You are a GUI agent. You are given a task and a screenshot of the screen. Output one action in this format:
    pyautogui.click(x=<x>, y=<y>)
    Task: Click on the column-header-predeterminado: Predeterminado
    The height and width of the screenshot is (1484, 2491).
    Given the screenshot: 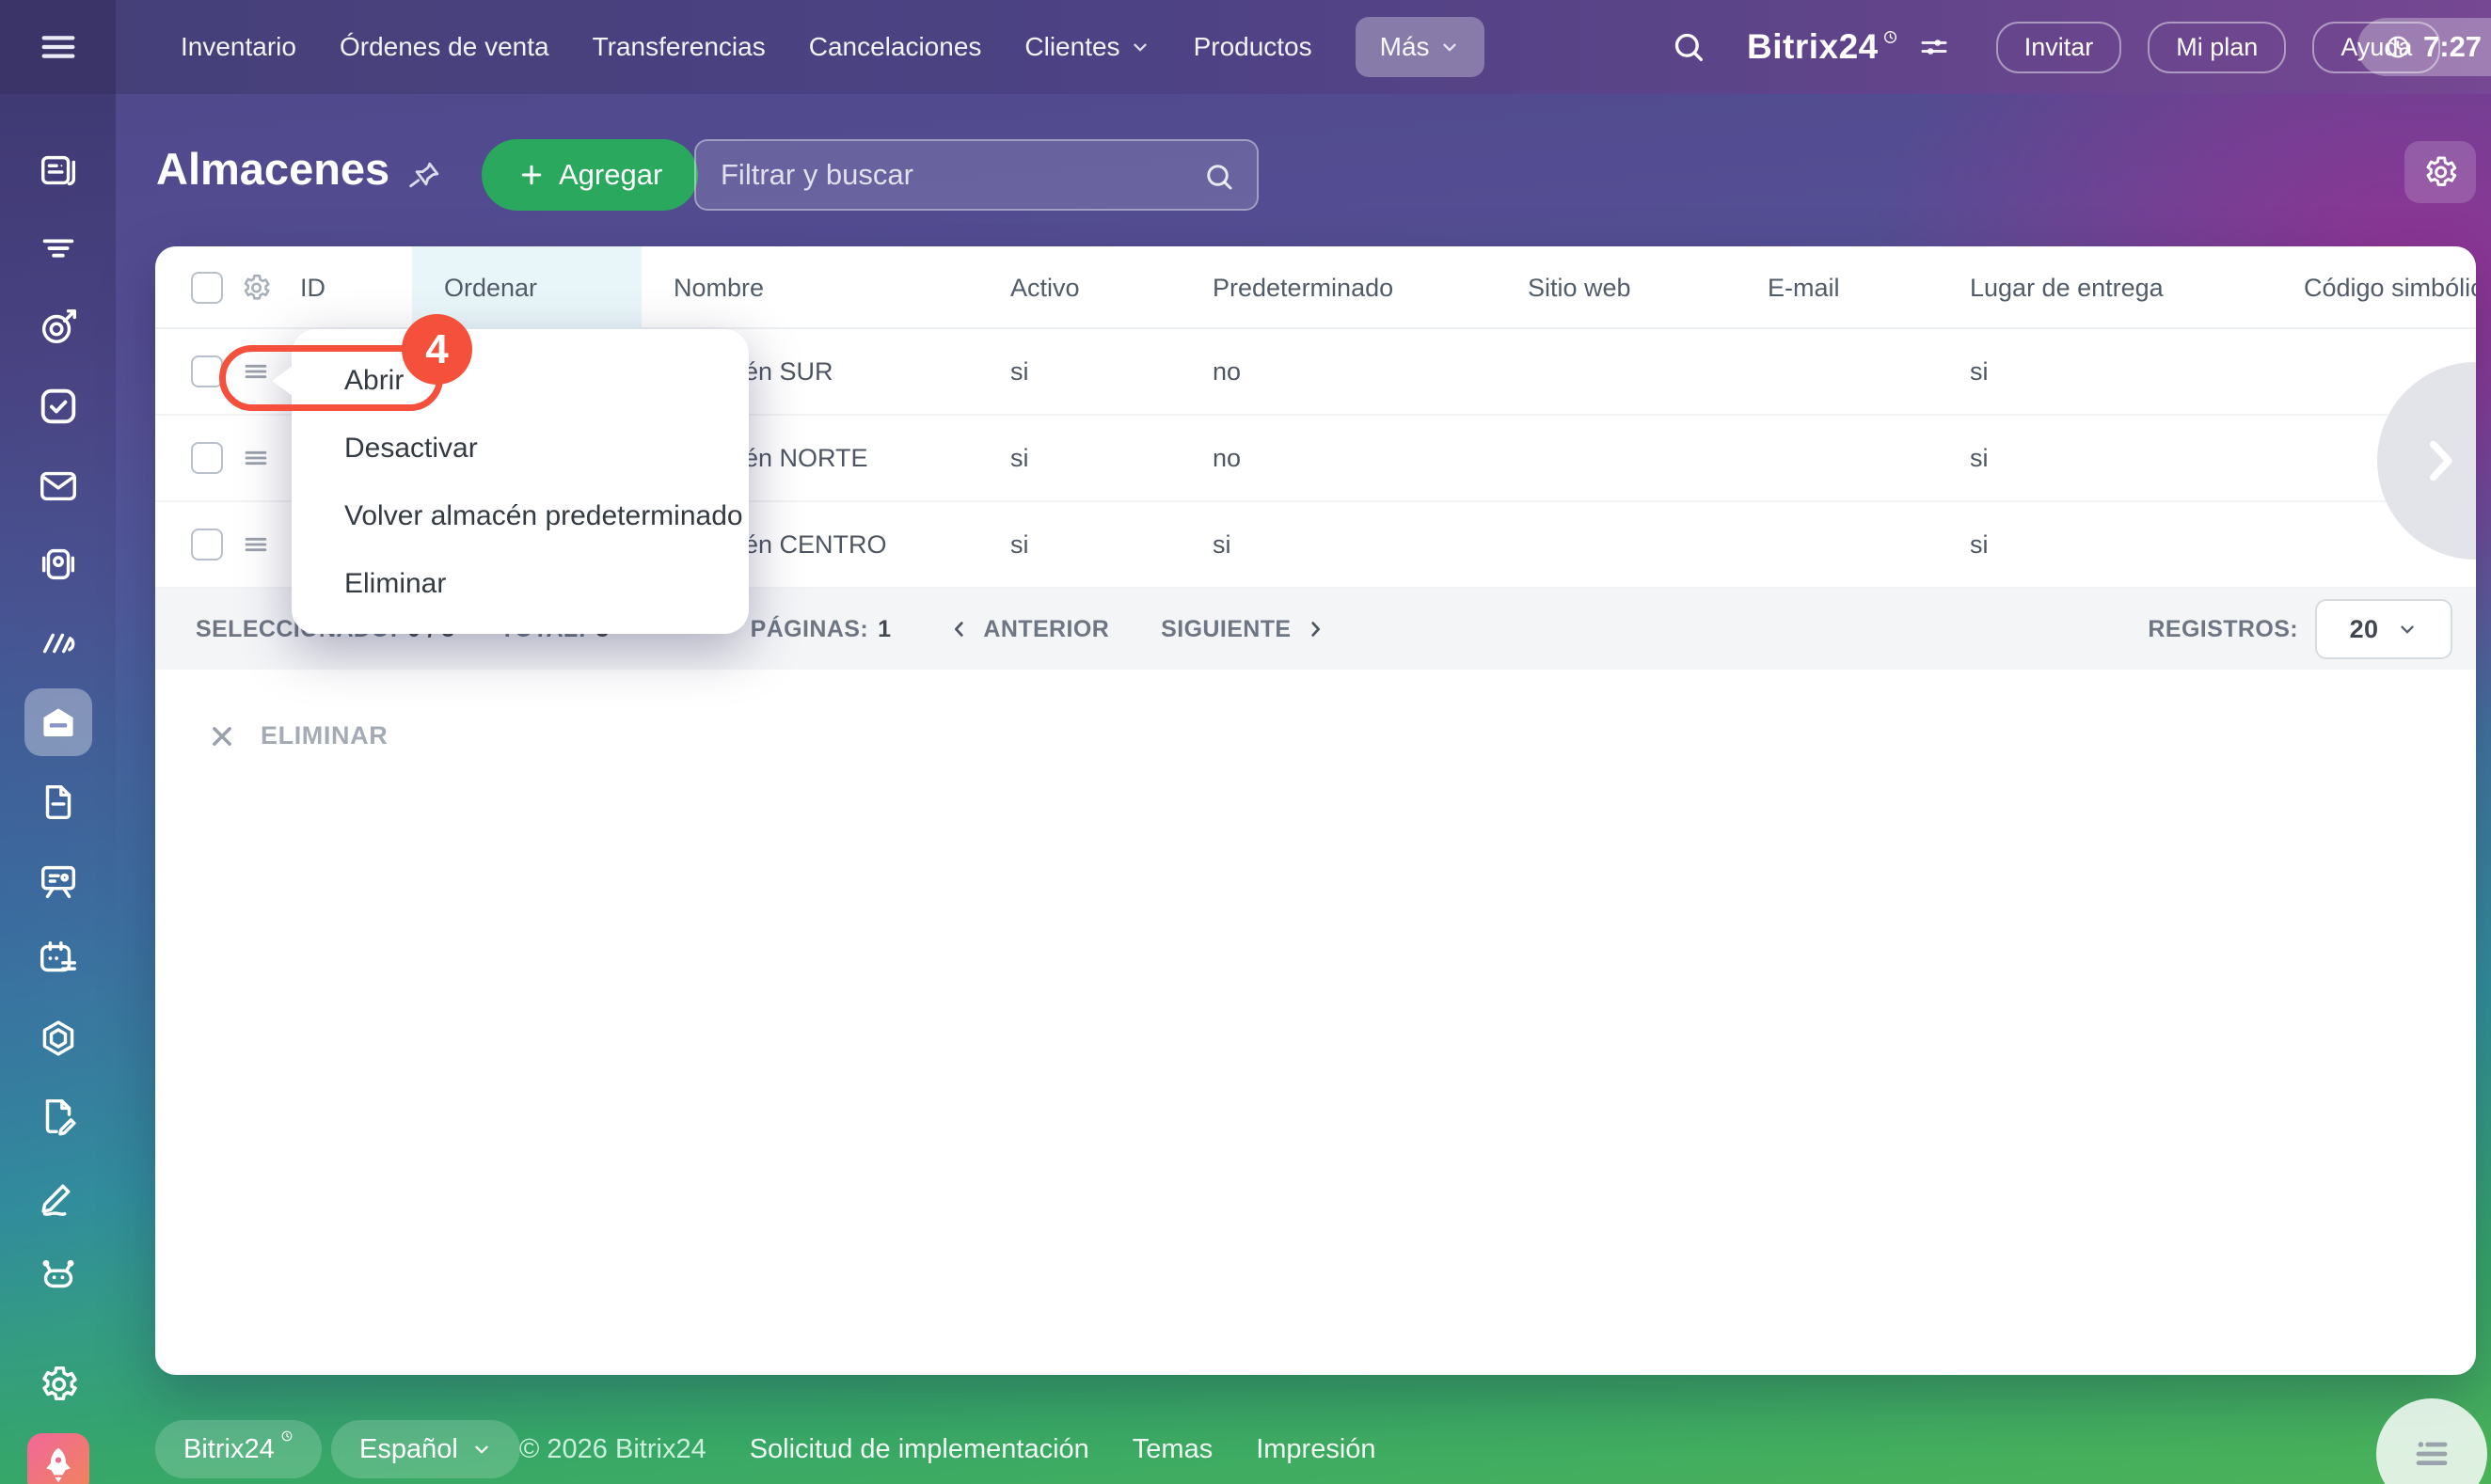 What is the action you would take?
    pyautogui.click(x=1338, y=288)
    